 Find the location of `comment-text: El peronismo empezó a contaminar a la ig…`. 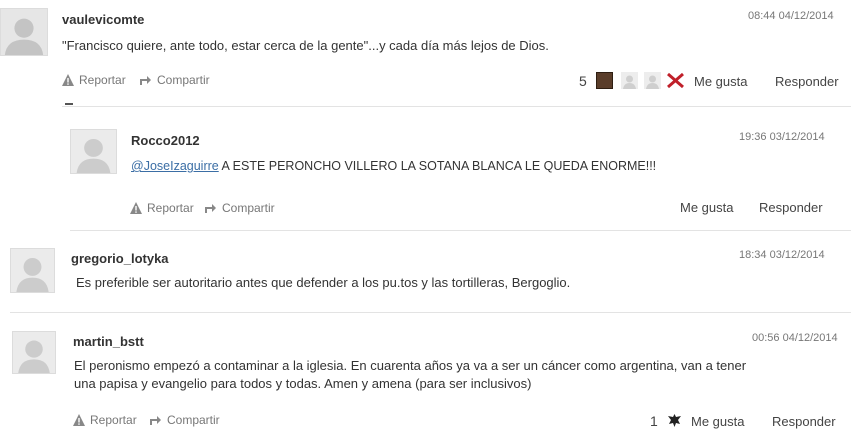

comment-text: El peronismo empezó a contaminar a la ig… is located at coordinates (410, 374).